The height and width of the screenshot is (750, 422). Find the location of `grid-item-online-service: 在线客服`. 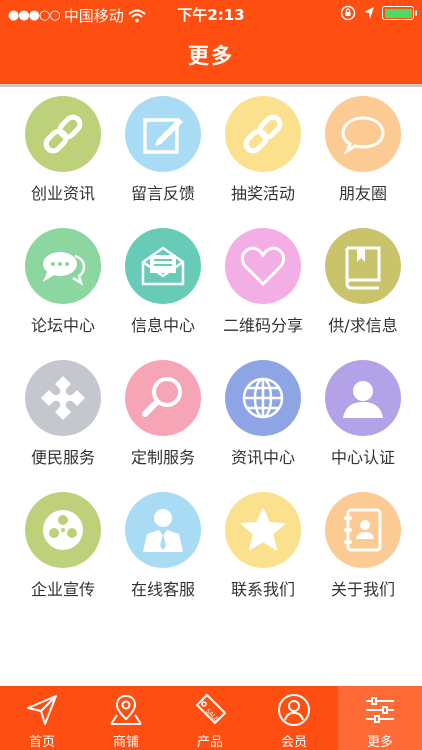

grid-item-online-service: 在线客服 is located at coordinates (162, 554).